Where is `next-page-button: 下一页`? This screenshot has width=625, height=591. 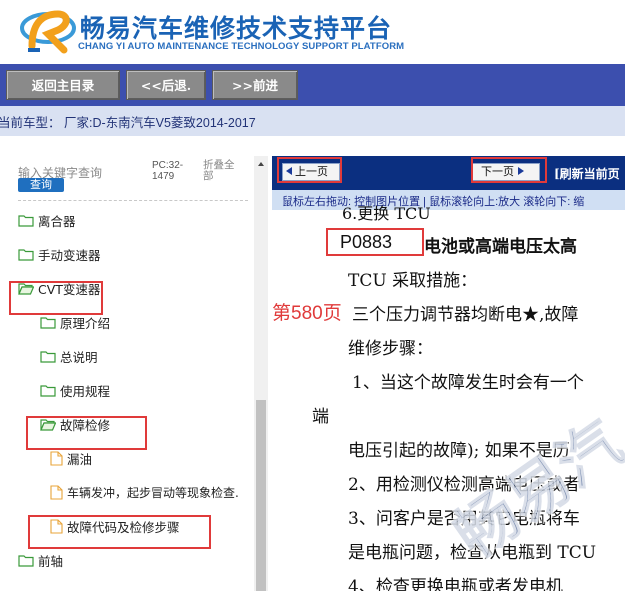 next-page-button: 下一页 is located at coordinates (506, 172).